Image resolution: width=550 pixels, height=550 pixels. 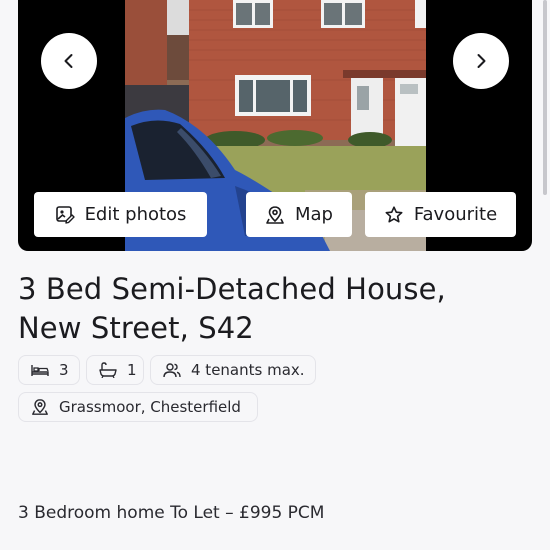 I want to click on bed-icon, so click(x=40, y=370).